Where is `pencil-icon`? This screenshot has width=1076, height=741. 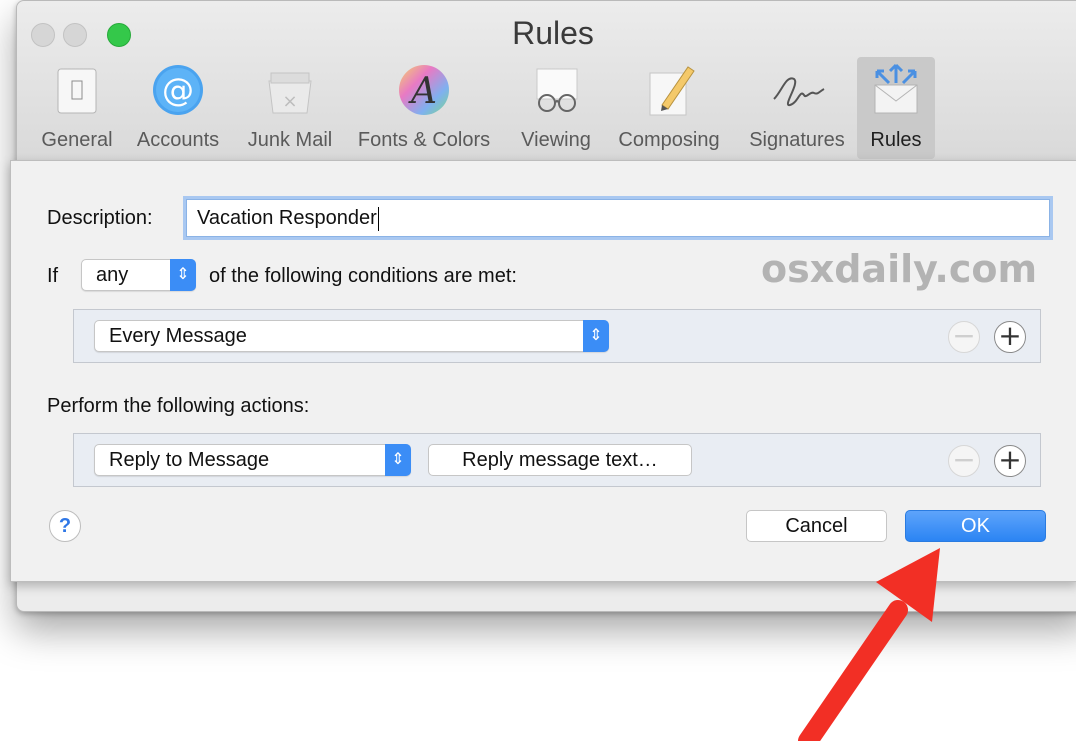 pencil-icon is located at coordinates (672, 91).